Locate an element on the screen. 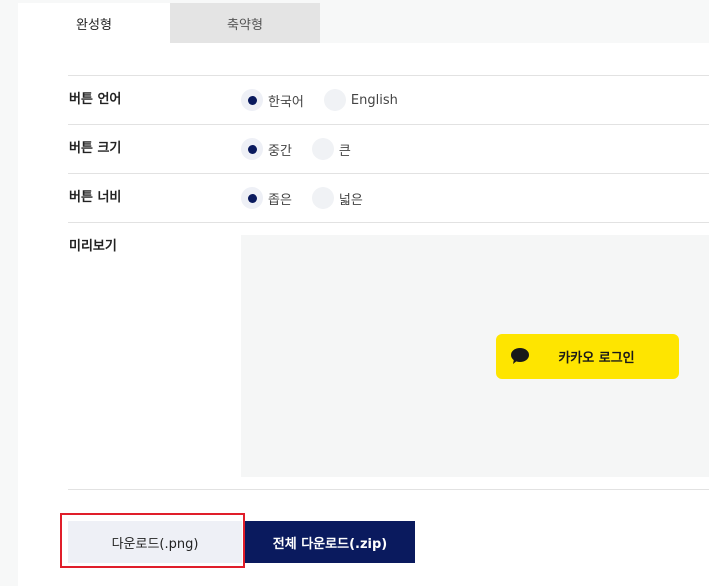 This screenshot has height=586, width=709. language-option-english: English is located at coordinates (360, 100).